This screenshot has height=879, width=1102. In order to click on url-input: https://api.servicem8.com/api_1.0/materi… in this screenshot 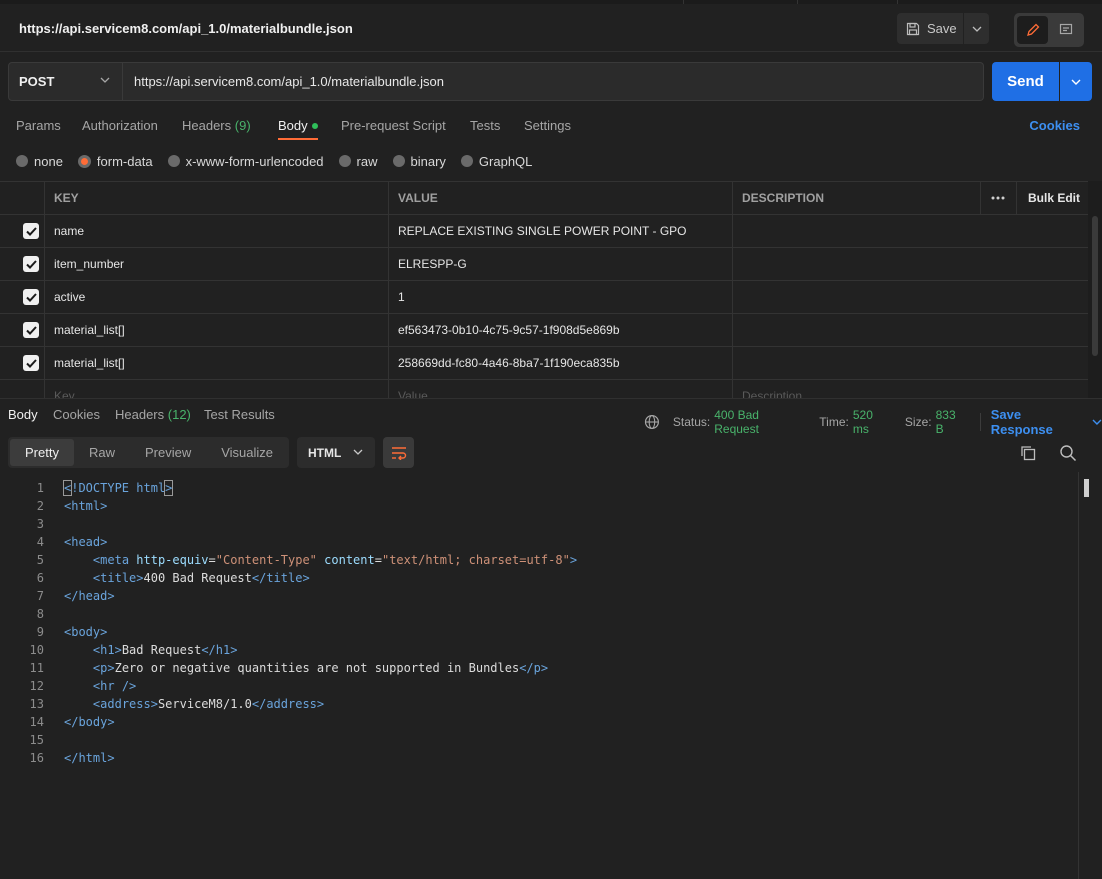, I will do `click(553, 81)`.